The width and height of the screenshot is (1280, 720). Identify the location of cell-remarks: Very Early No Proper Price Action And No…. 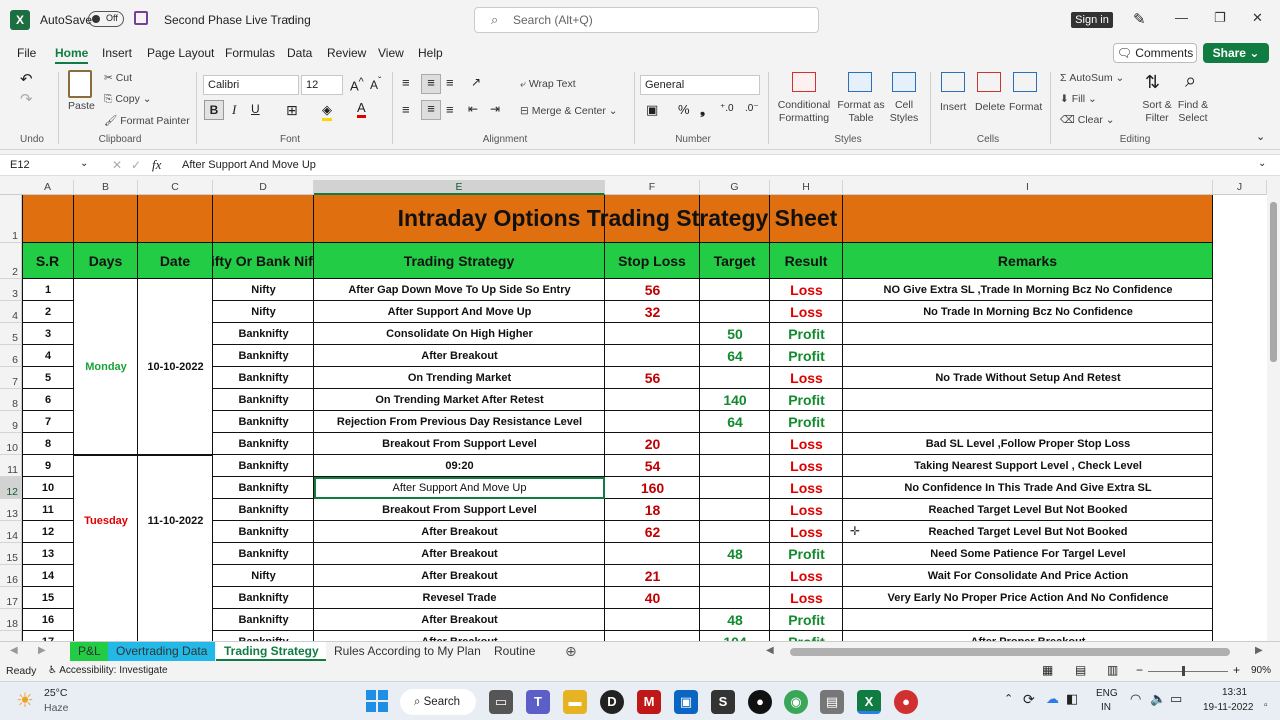
(1028, 598).